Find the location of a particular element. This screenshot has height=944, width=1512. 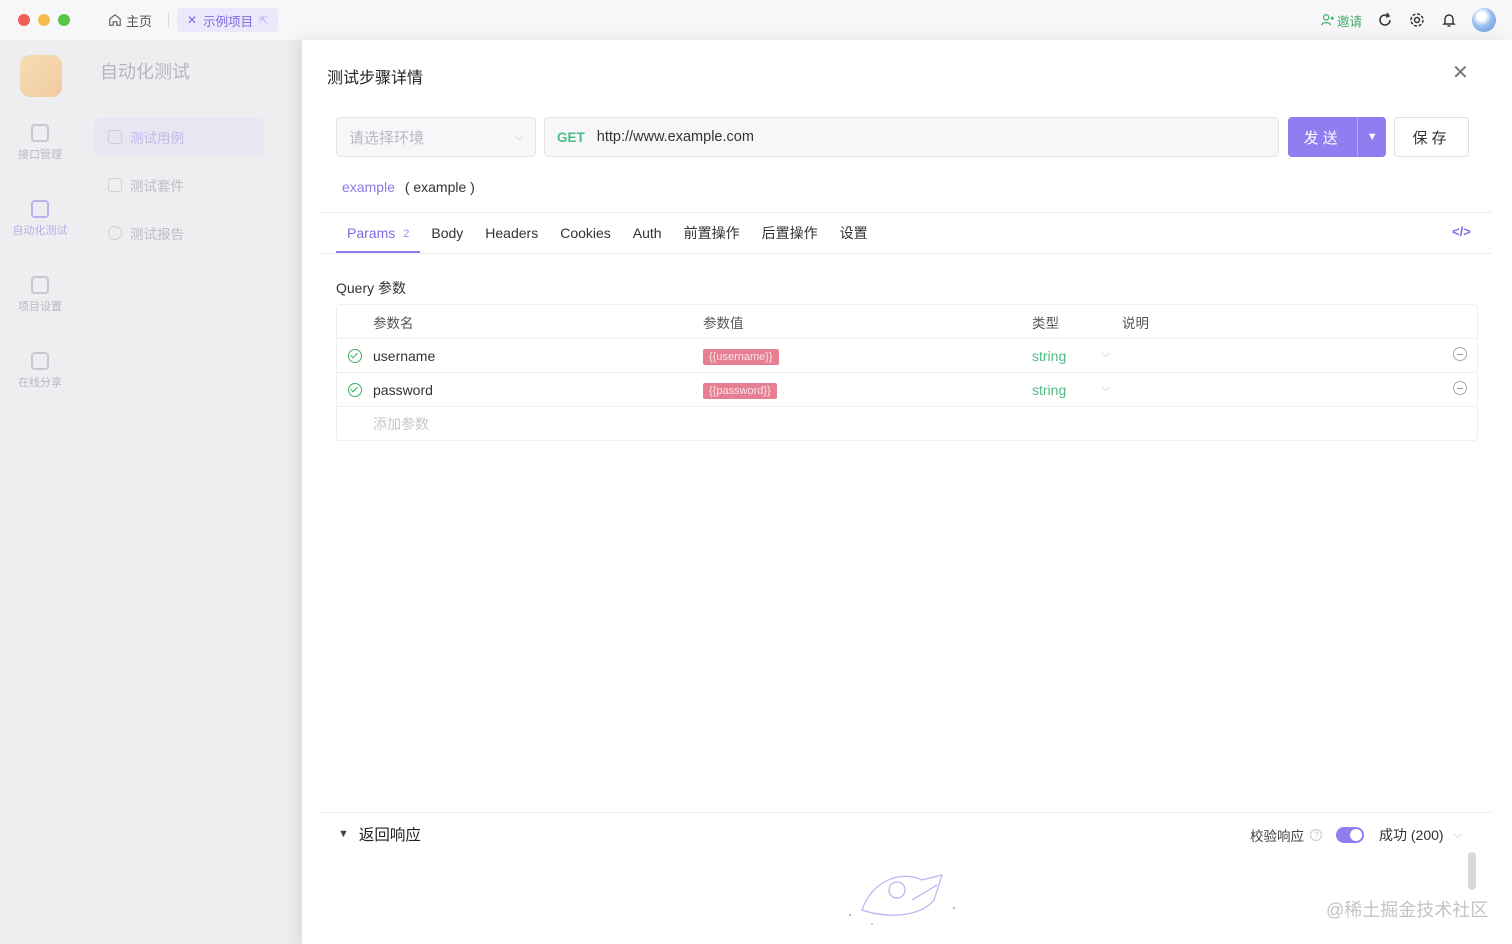

tab-auth: Auth is located at coordinates (647, 233).